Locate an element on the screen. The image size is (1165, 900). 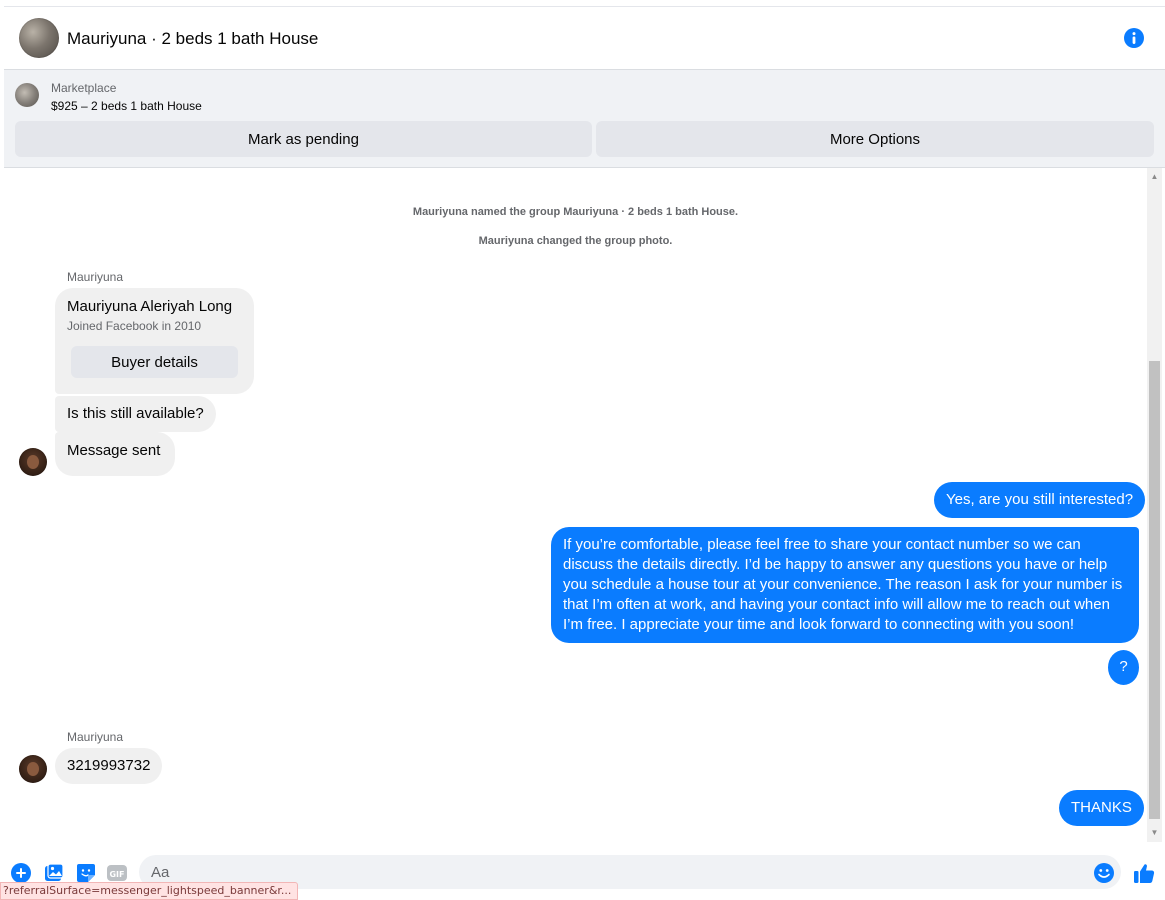
incoming-message: 3219993732 is located at coordinates (109, 766).